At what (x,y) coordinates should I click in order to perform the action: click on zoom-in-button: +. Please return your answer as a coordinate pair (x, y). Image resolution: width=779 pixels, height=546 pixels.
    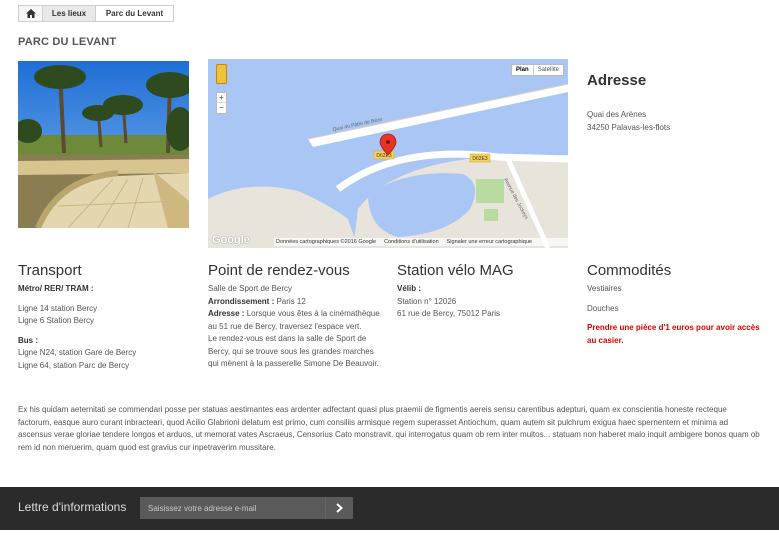
    Looking at the image, I should click on (221, 98).